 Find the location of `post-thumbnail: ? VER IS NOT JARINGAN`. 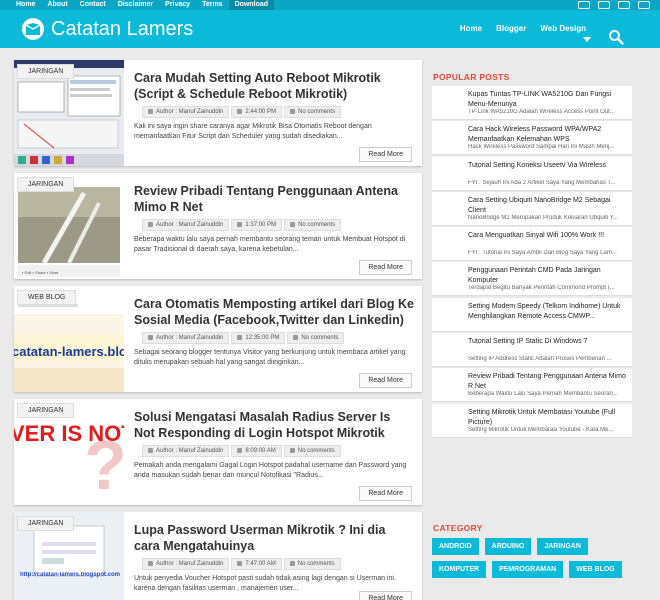

post-thumbnail: ? VER IS NOT JARINGAN is located at coordinates (69, 452).